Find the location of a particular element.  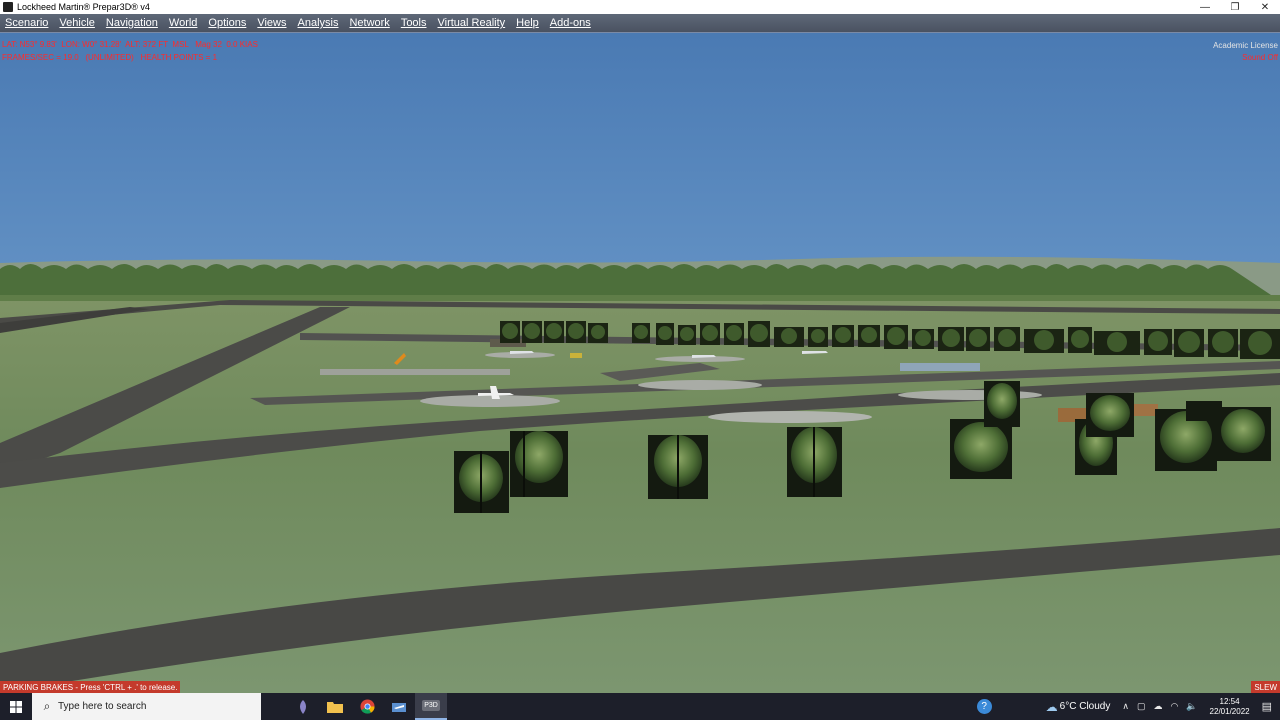

clock-time: 12:54 is located at coordinates (1229, 701).